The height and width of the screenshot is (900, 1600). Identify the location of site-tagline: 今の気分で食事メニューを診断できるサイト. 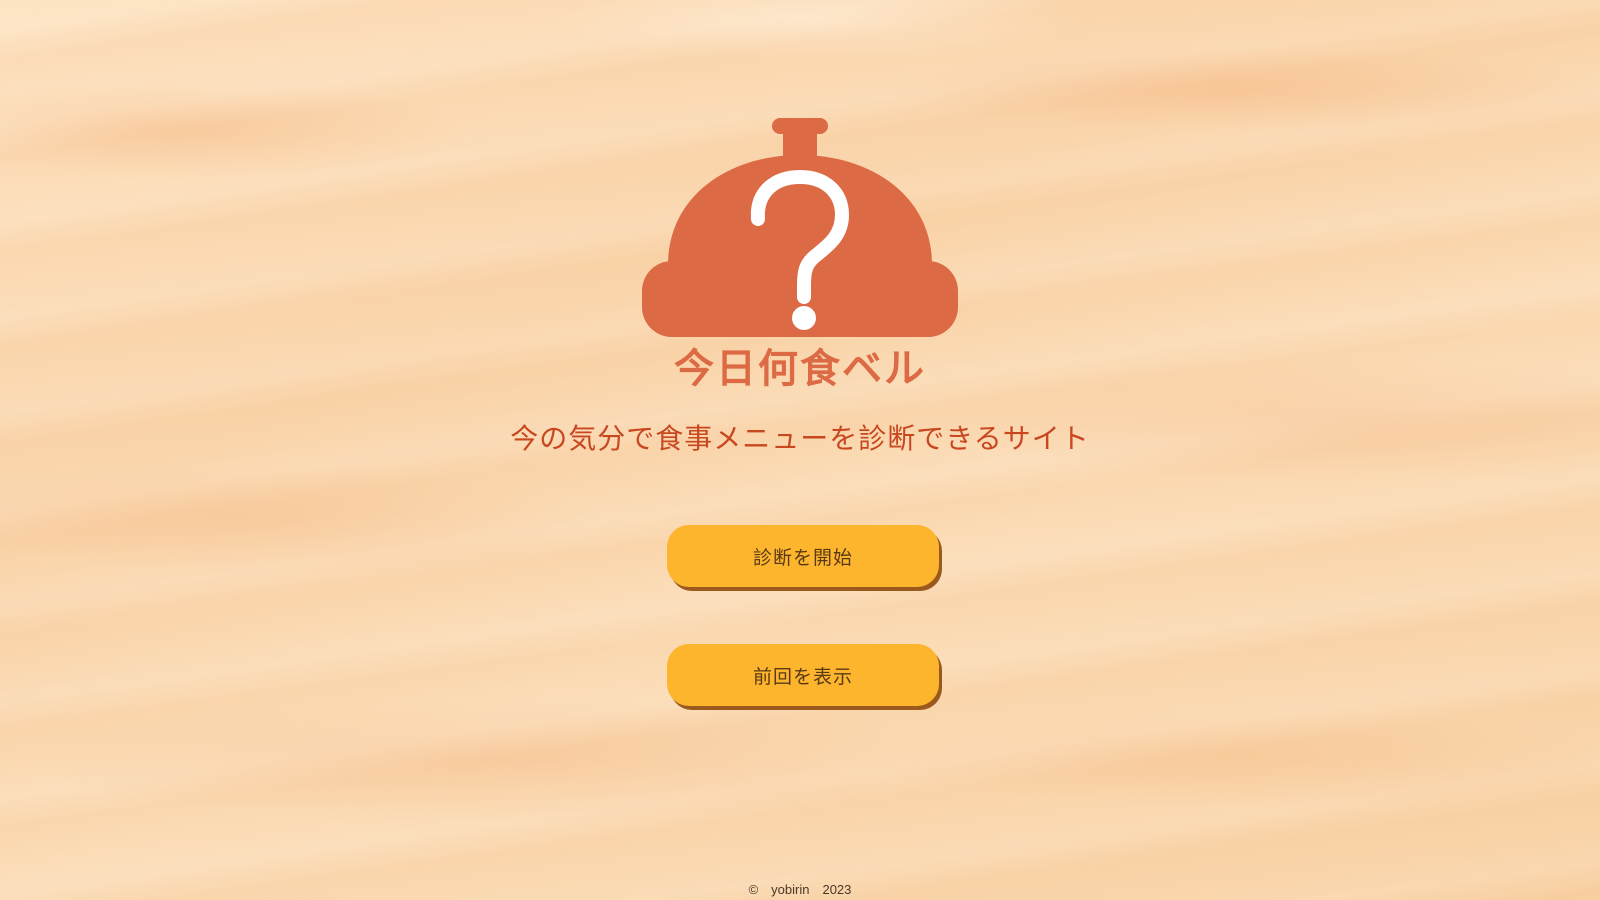
(800, 438).